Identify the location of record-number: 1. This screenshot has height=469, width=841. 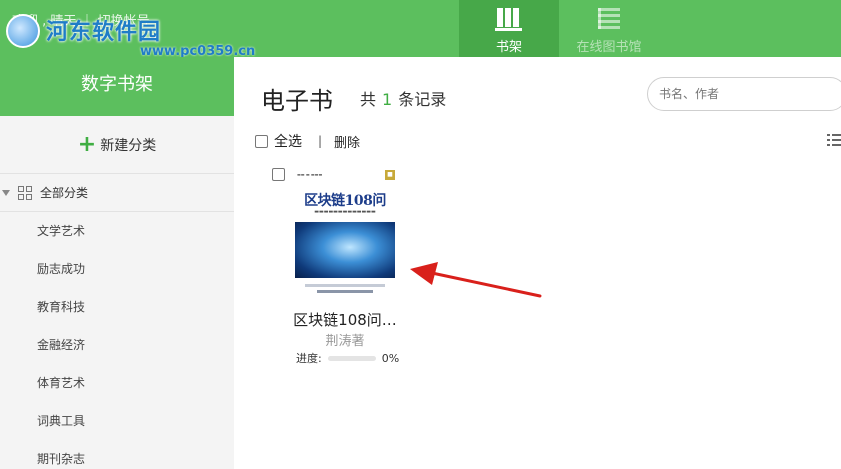
(387, 99).